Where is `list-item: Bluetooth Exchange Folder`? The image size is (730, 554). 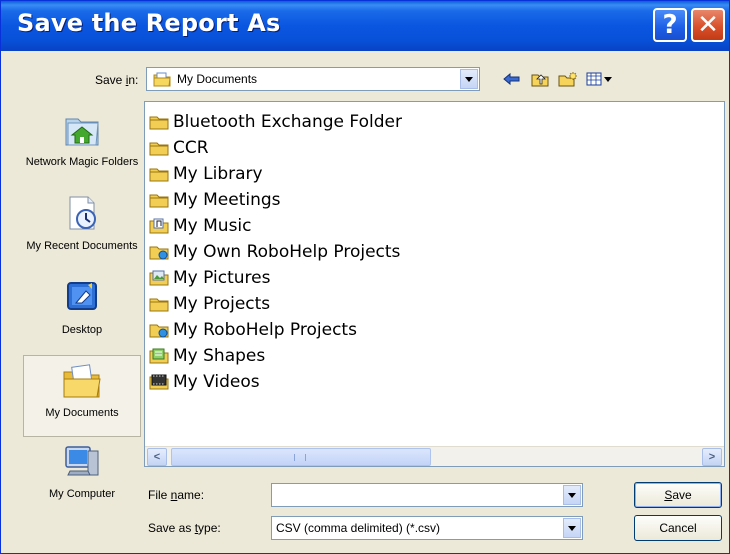
list-item: Bluetooth Exchange Folder is located at coordinates (275, 122).